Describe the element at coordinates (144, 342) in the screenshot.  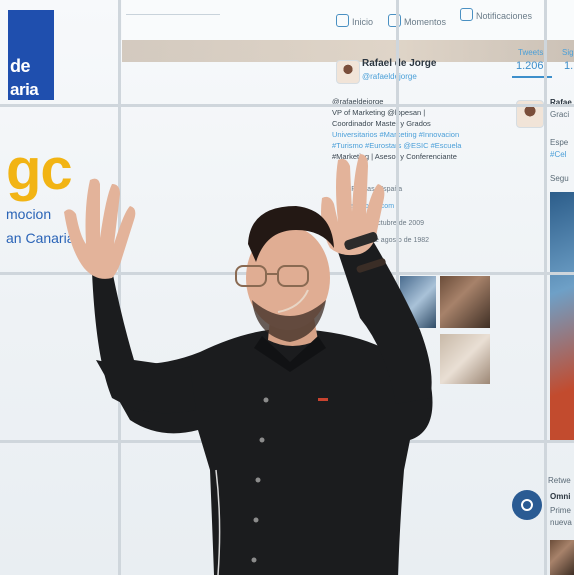
I see `left-arm` at that location.